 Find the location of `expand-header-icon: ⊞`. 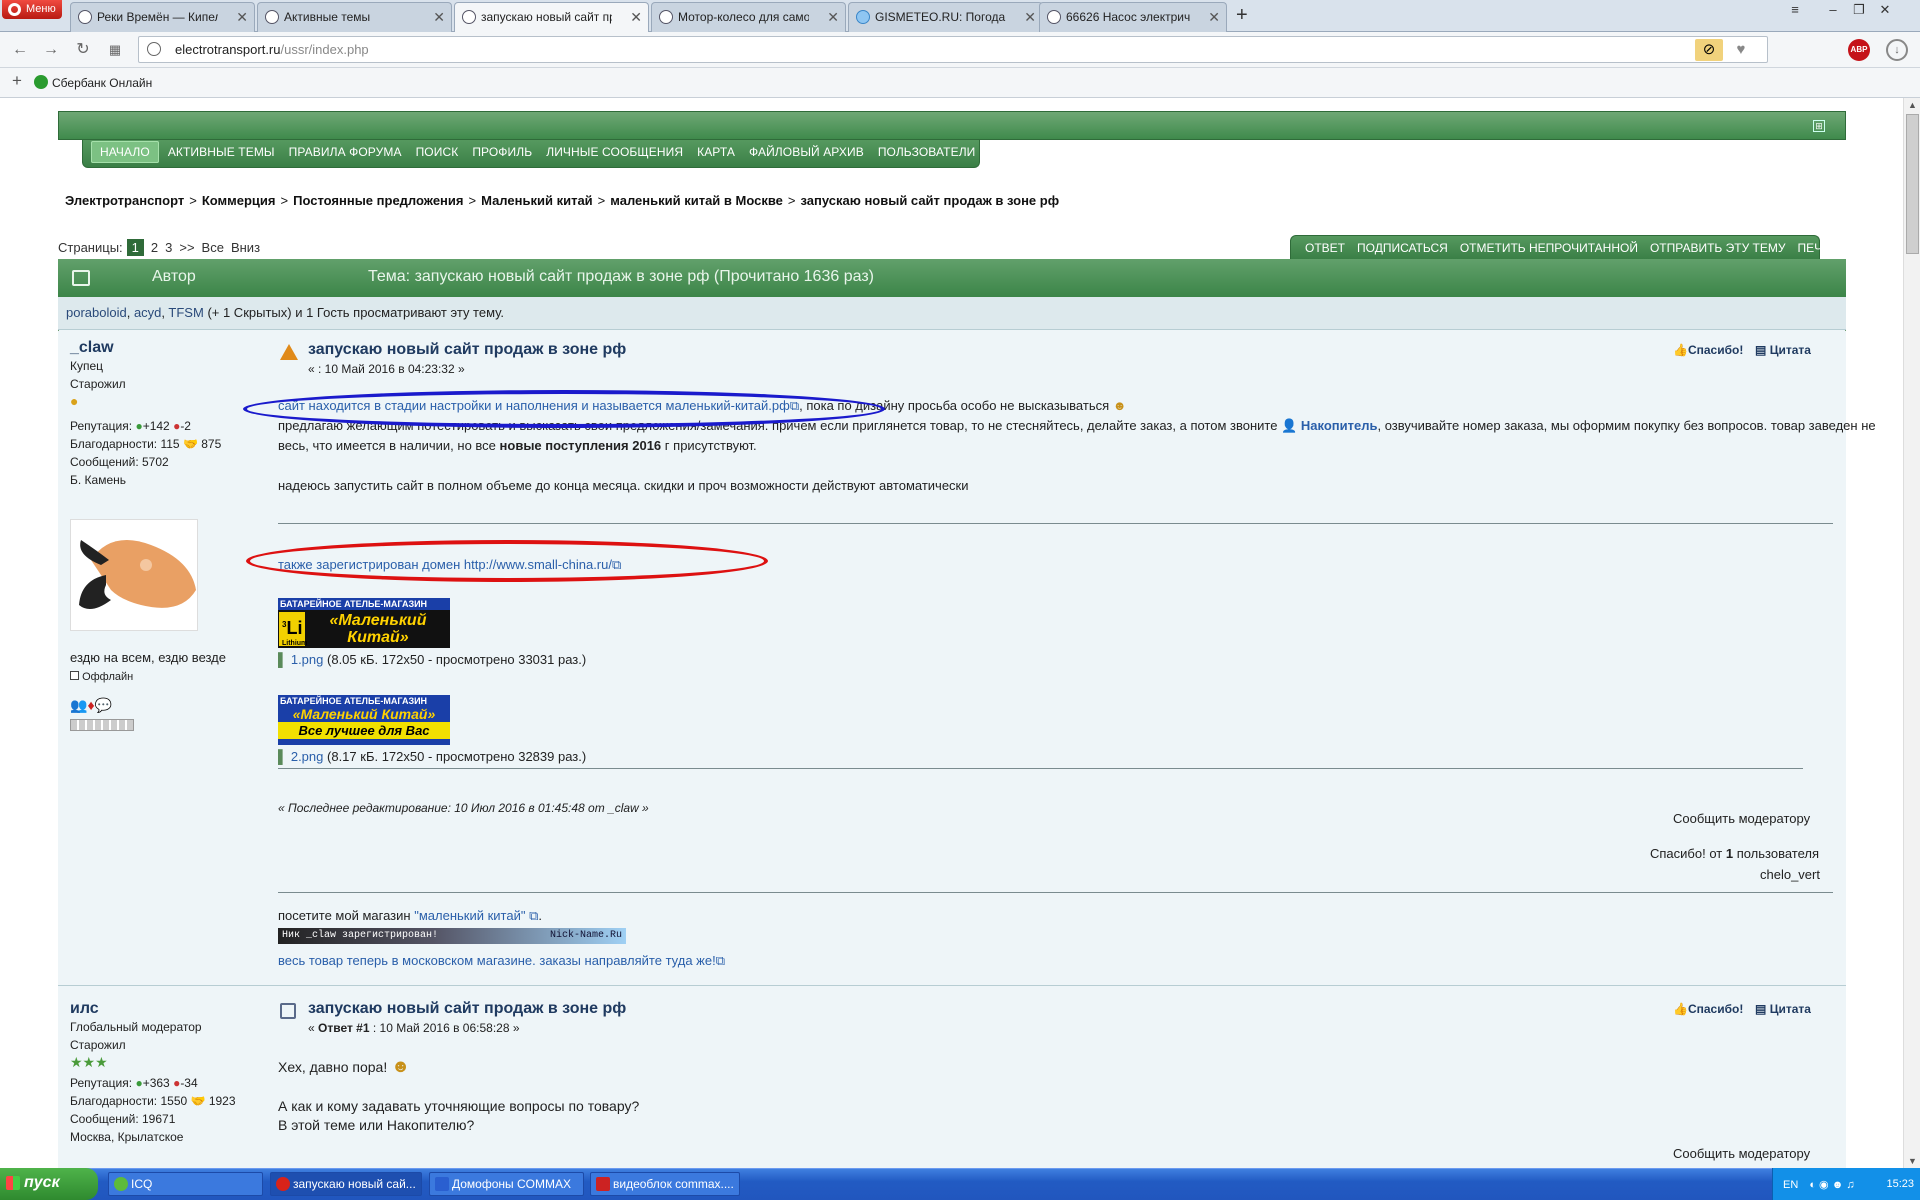

expand-header-icon: ⊞ is located at coordinates (1819, 126).